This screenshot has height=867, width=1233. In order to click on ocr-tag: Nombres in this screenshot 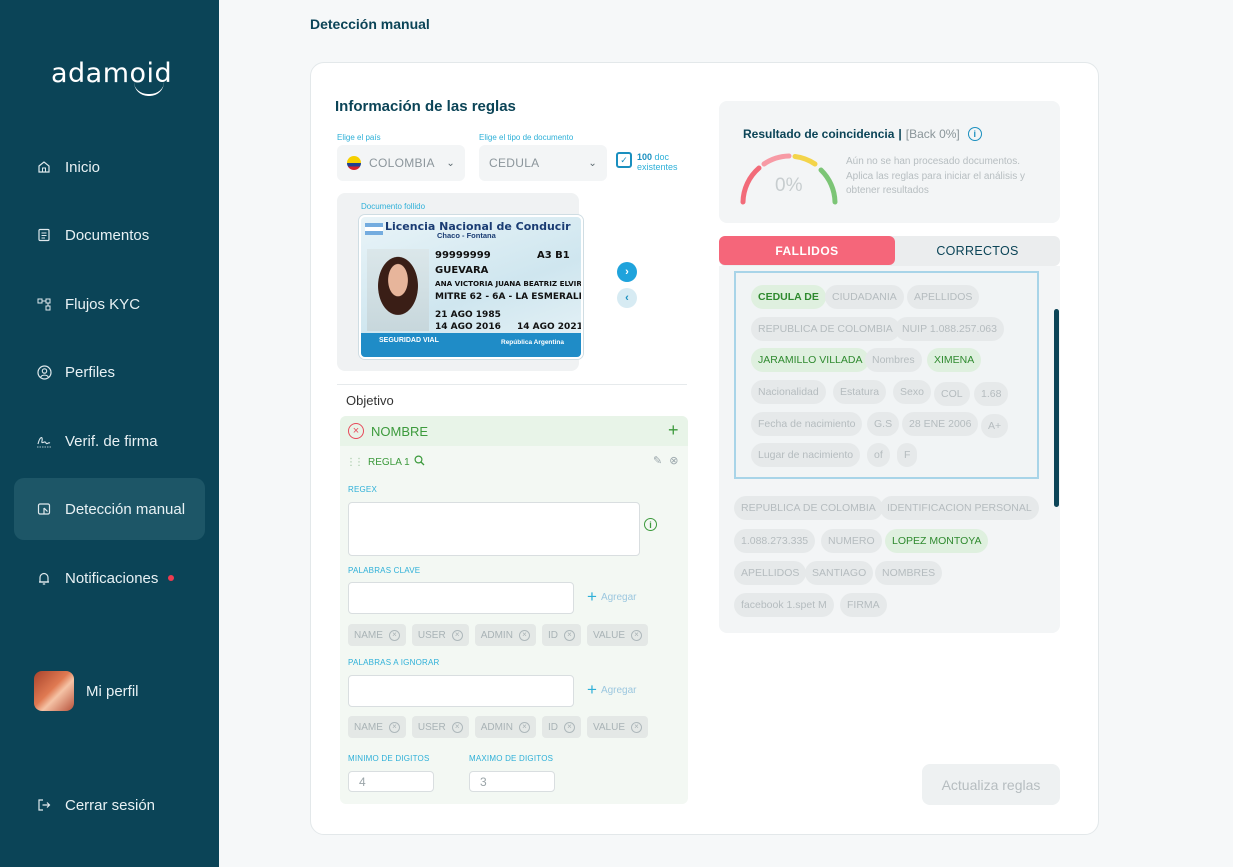, I will do `click(893, 360)`.